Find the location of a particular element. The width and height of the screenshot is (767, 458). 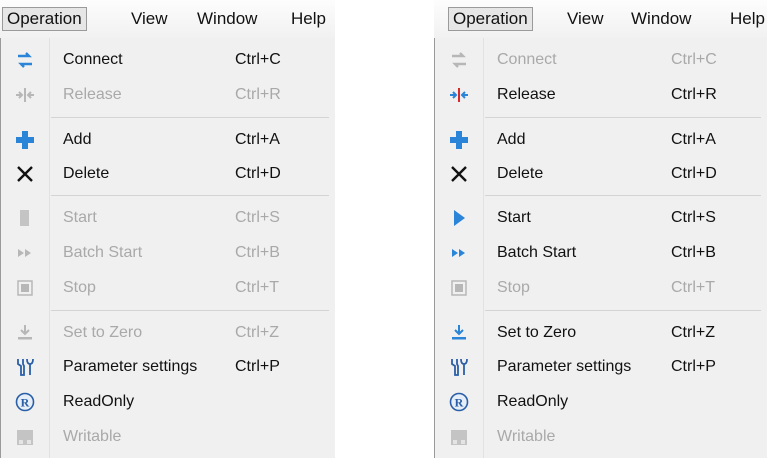

menu-item-shortcut: Ctrl+D is located at coordinates (258, 173).